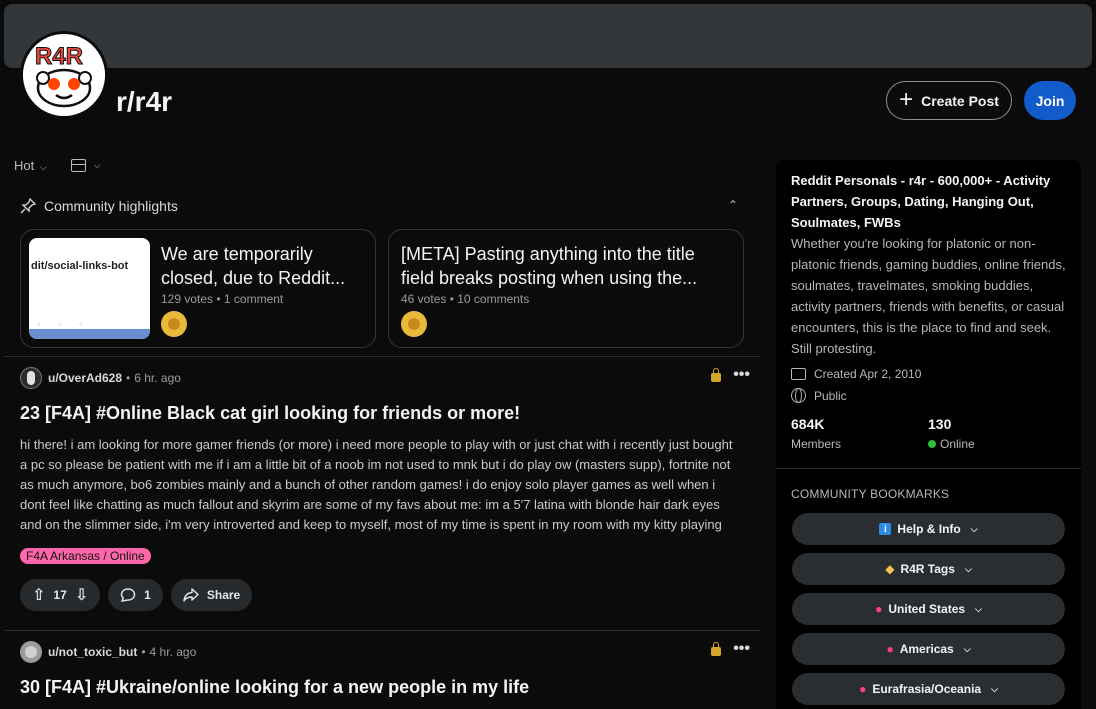  What do you see at coordinates (211, 595) in the screenshot?
I see `share-button: Share` at bounding box center [211, 595].